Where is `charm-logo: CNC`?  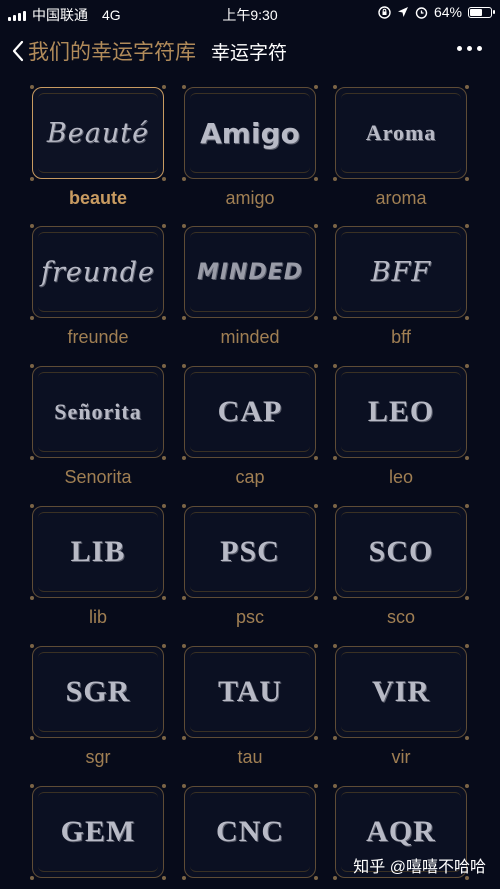
charm-logo: CNC is located at coordinates (250, 831).